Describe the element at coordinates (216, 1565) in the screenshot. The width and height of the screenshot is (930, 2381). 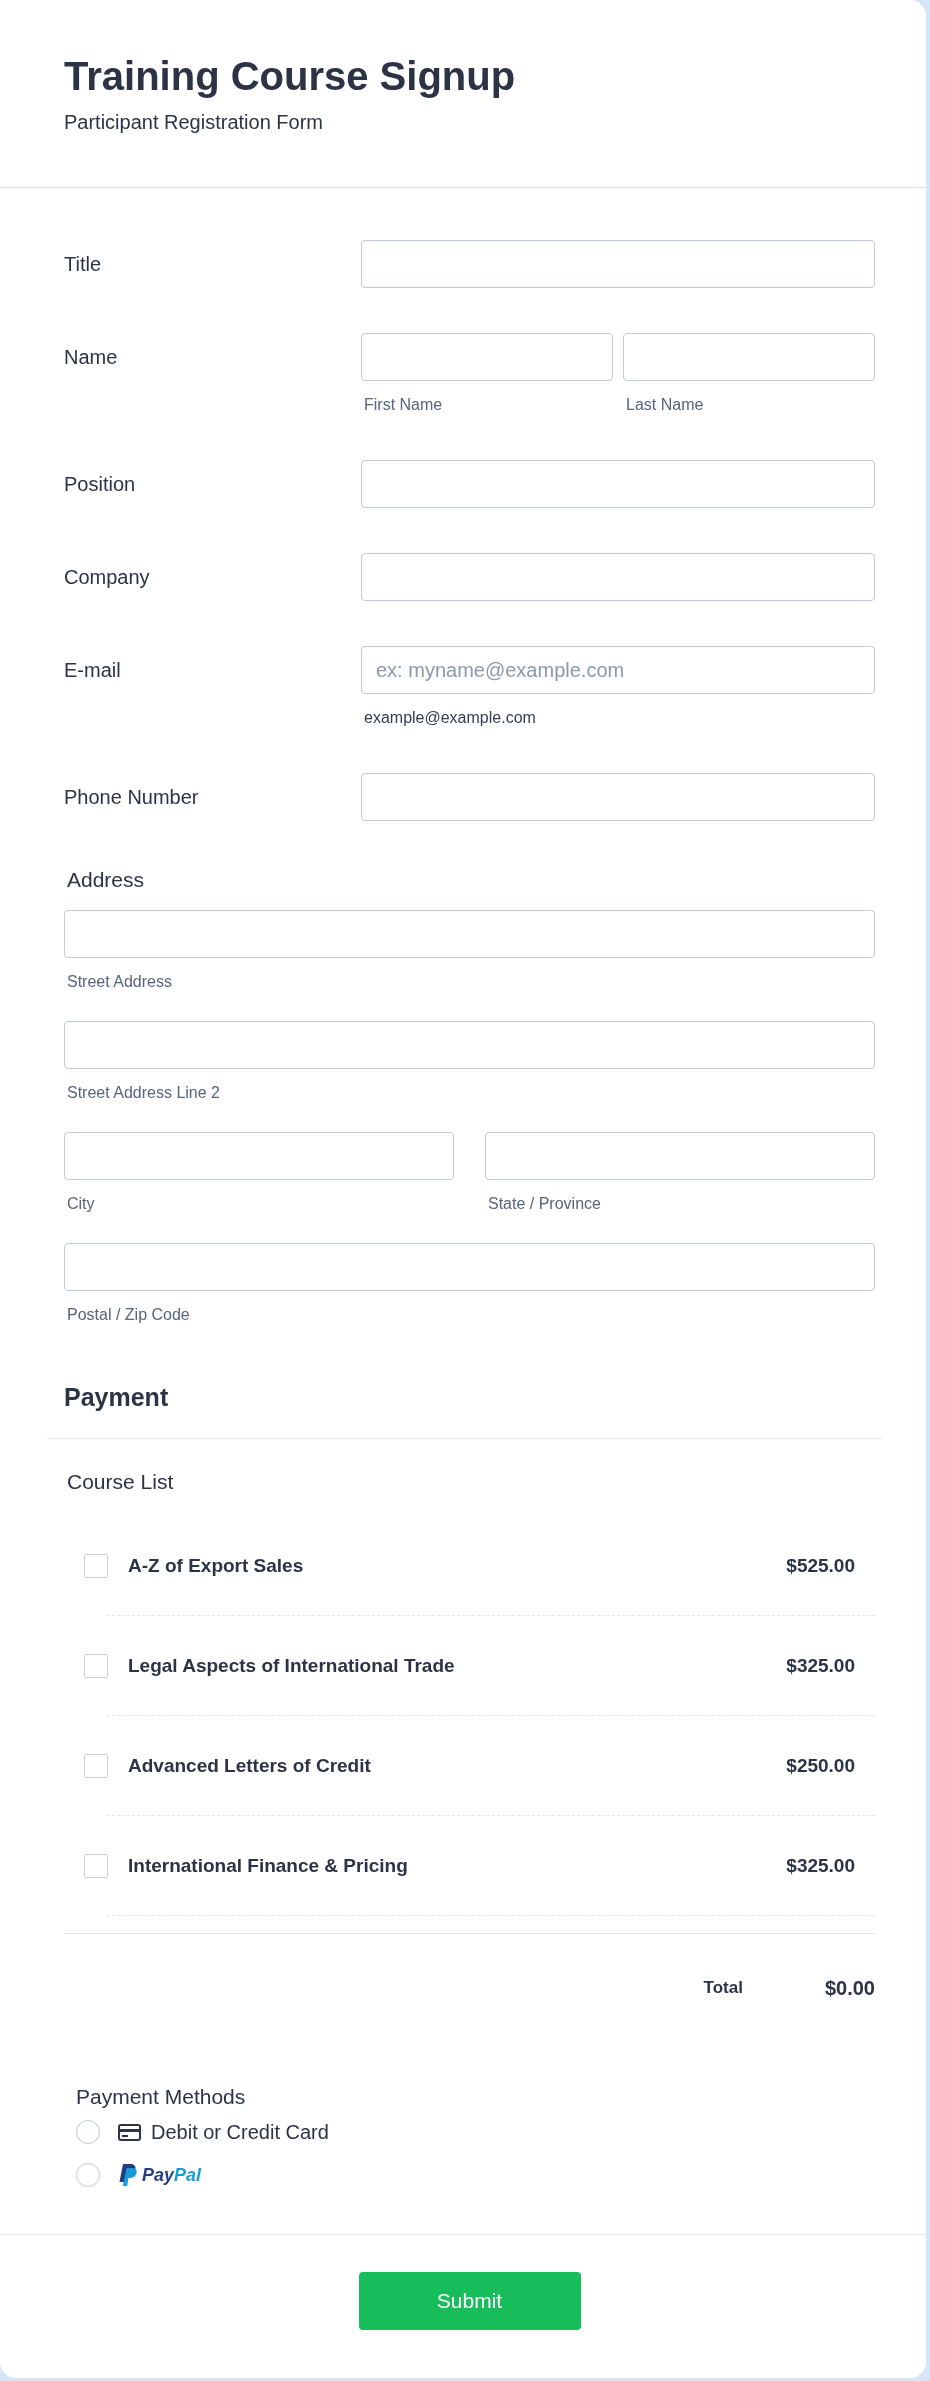
I see `course-name: A-Z of Export Sales` at that location.